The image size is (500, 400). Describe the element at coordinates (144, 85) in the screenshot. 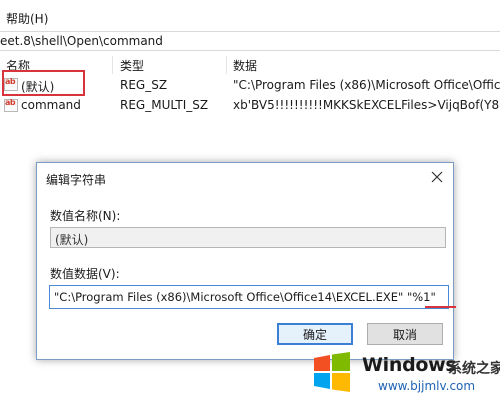

I see `value-type: REG_SZ` at that location.